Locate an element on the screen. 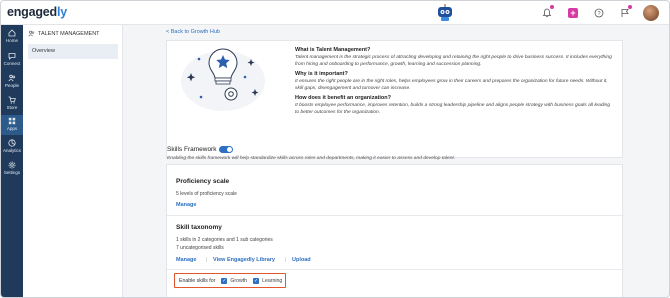 This screenshot has height=298, width=670. top-icons: + ? is located at coordinates (596, 13).